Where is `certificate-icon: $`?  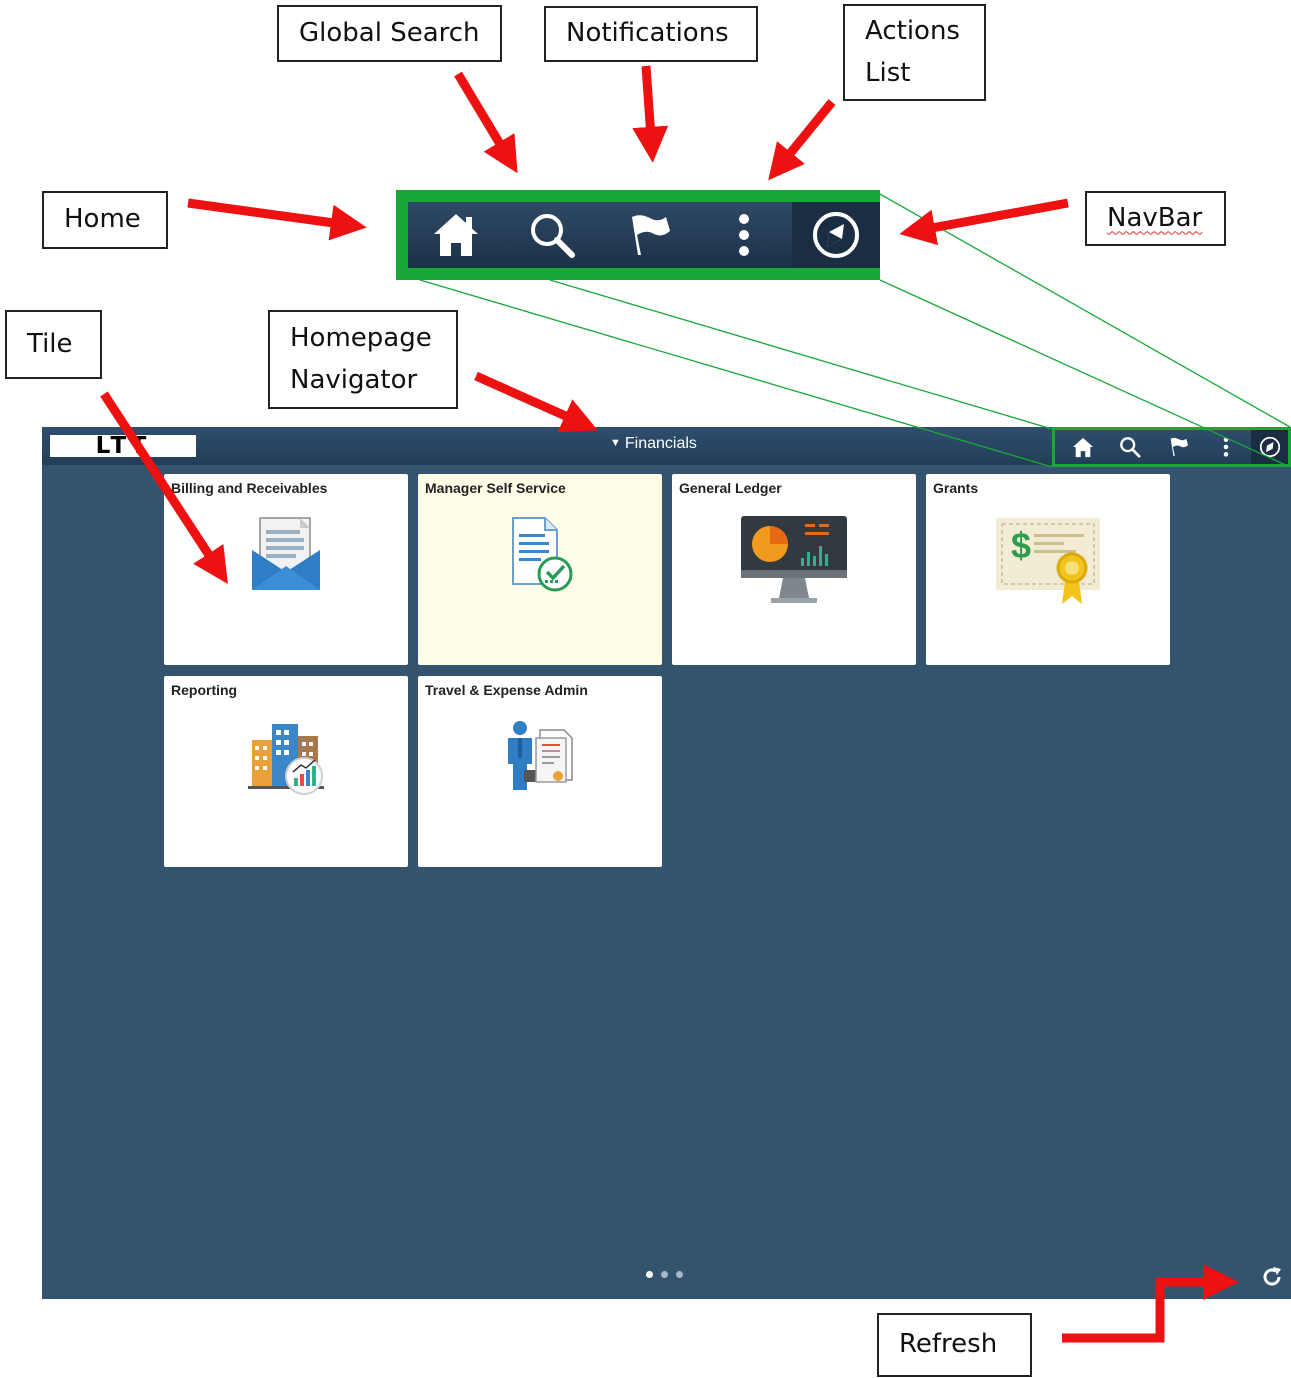
certificate-icon: $ is located at coordinates (1048, 561).